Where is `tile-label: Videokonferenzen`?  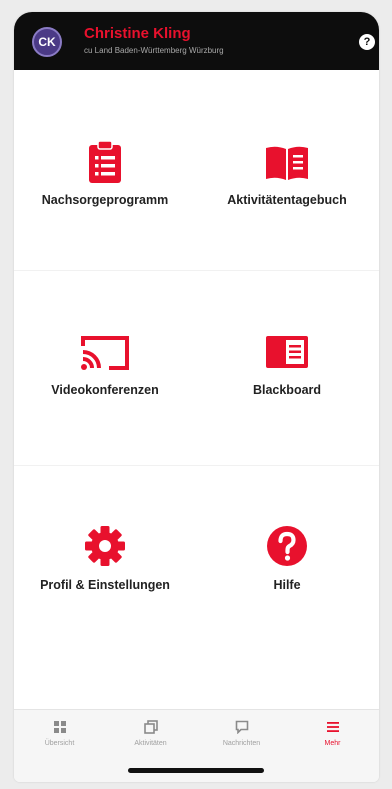 tile-label: Videokonferenzen is located at coordinates (105, 390).